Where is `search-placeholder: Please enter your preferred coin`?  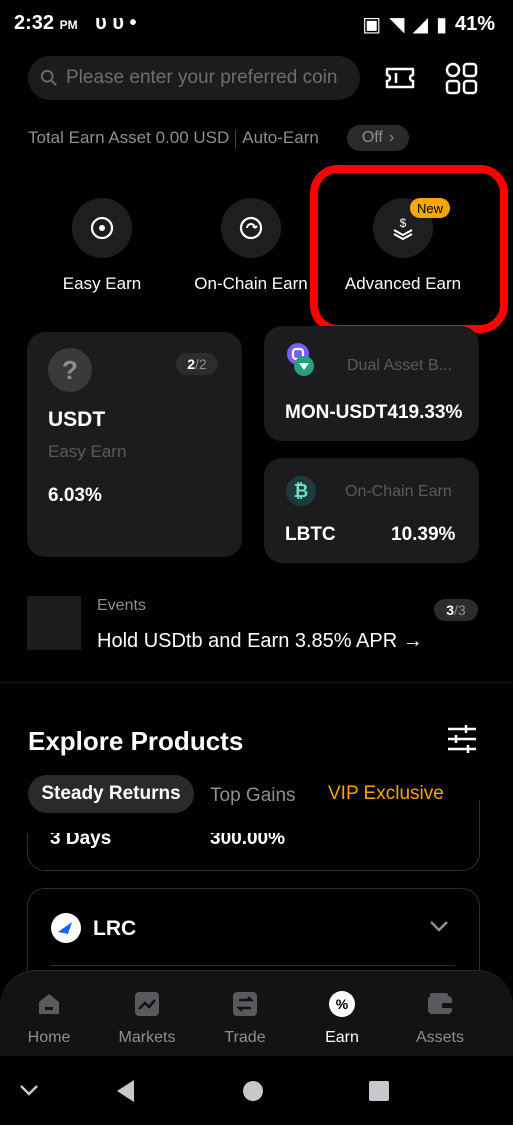 search-placeholder: Please enter your preferred coin is located at coordinates (202, 77).